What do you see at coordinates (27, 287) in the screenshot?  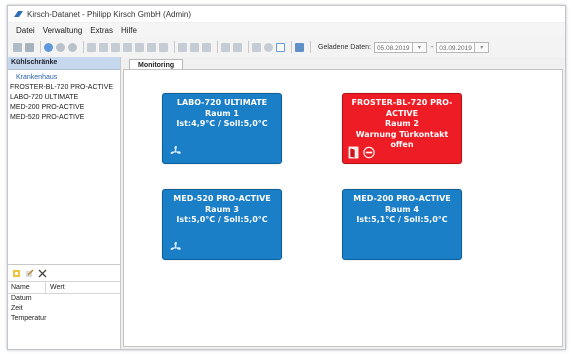 I see `column-name: Name` at bounding box center [27, 287].